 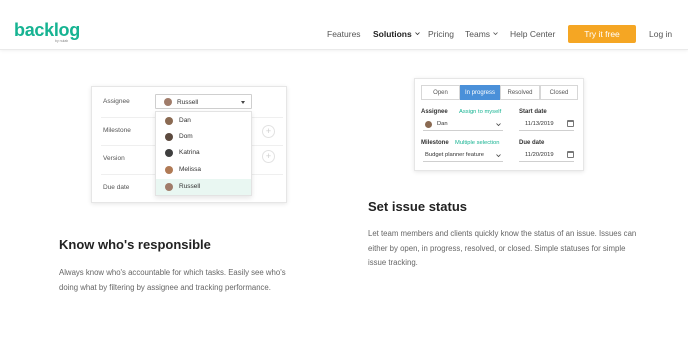 I want to click on dropdown-item-label: Russell, so click(x=190, y=186).